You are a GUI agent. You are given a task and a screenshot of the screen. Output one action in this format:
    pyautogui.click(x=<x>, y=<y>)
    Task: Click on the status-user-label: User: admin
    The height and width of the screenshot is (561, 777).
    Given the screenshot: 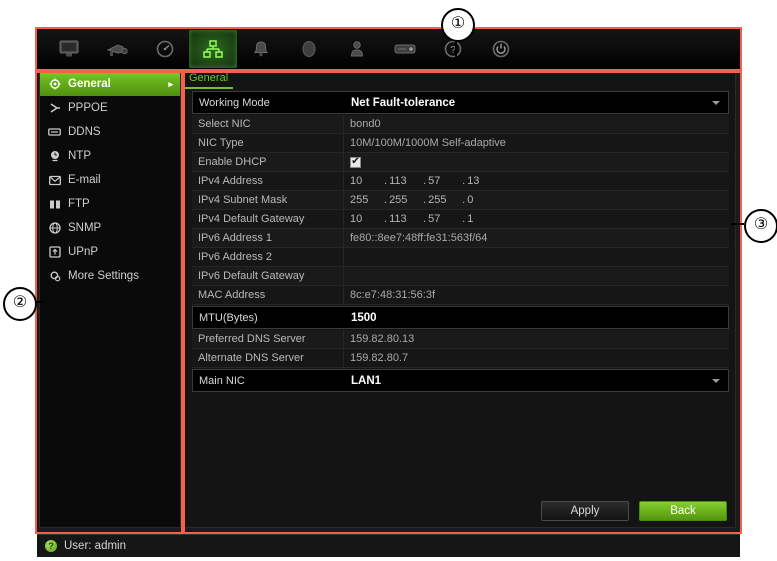 What is the action you would take?
    pyautogui.click(x=95, y=546)
    